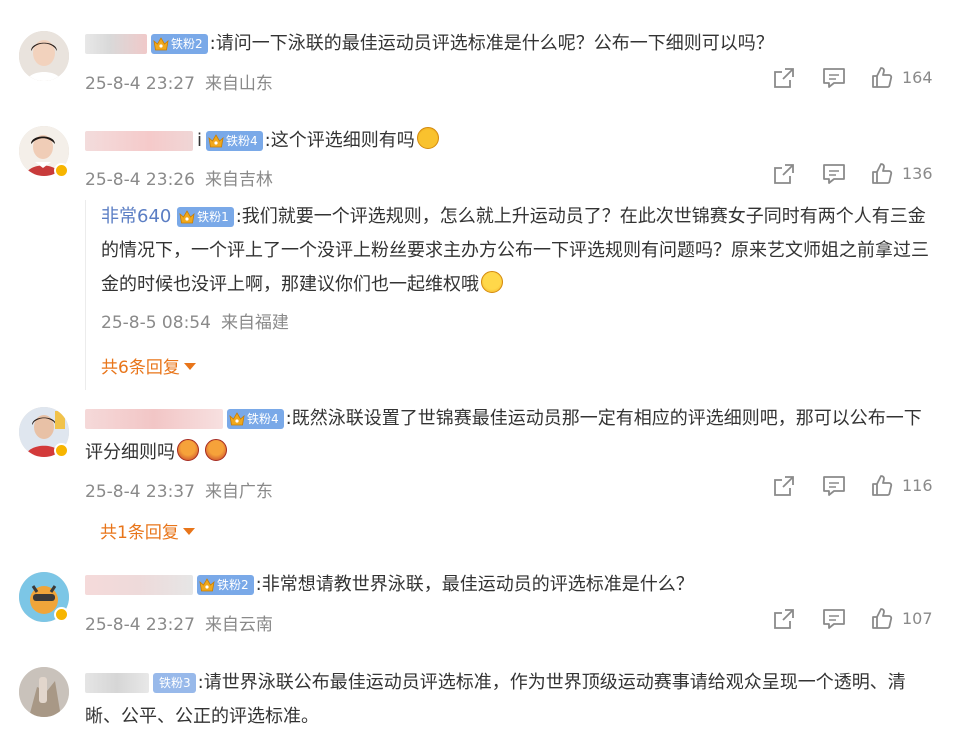 Image resolution: width=960 pixels, height=743 pixels. What do you see at coordinates (139, 533) in the screenshot?
I see `more-replies-label: 共1条回复` at bounding box center [139, 533].